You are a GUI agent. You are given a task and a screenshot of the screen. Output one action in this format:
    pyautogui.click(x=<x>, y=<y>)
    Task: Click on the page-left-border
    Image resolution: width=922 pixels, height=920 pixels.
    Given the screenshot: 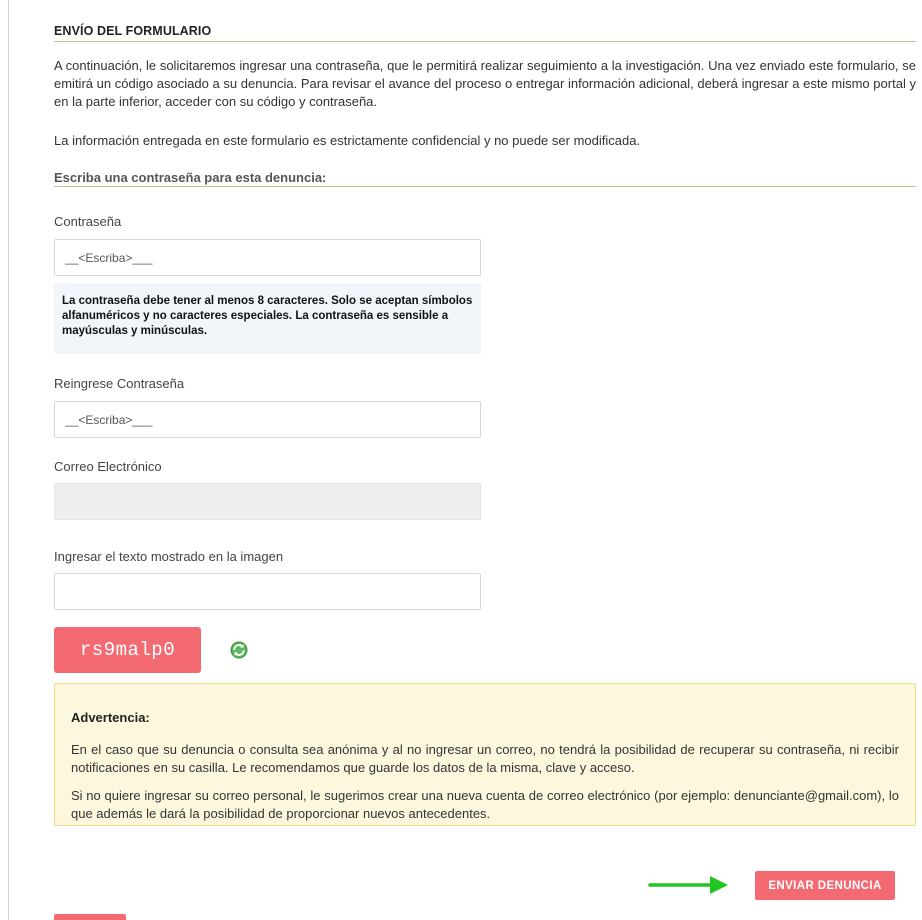 What is the action you would take?
    pyautogui.click(x=8, y=460)
    